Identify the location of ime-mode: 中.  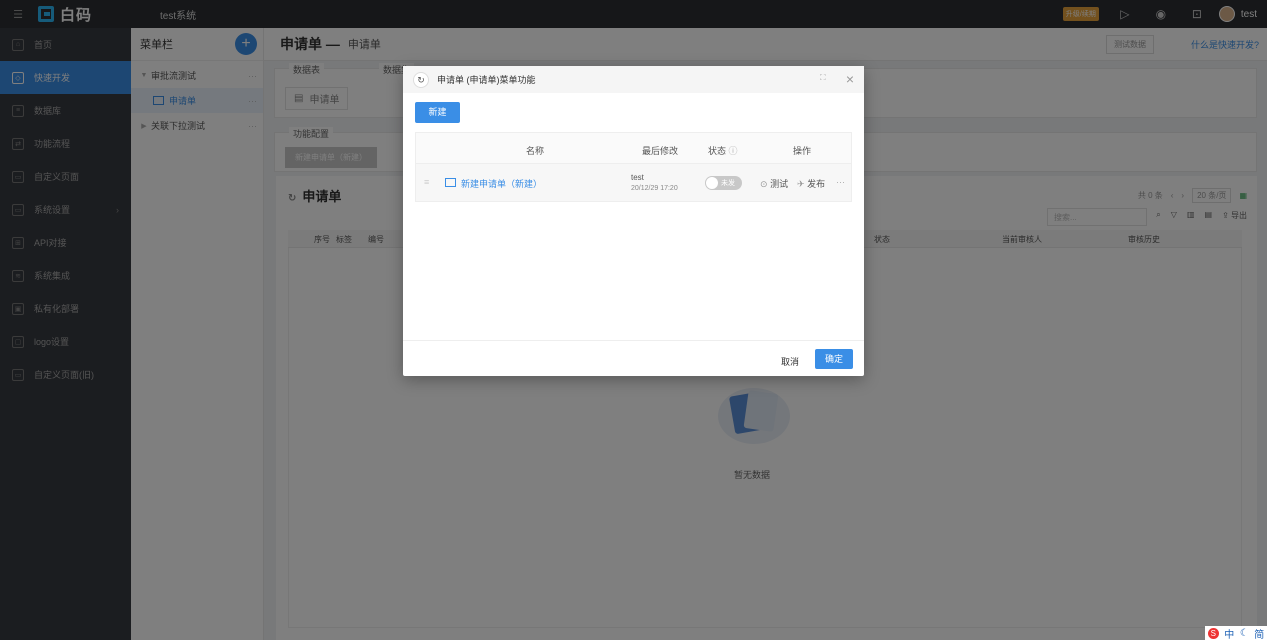
(1229, 634).